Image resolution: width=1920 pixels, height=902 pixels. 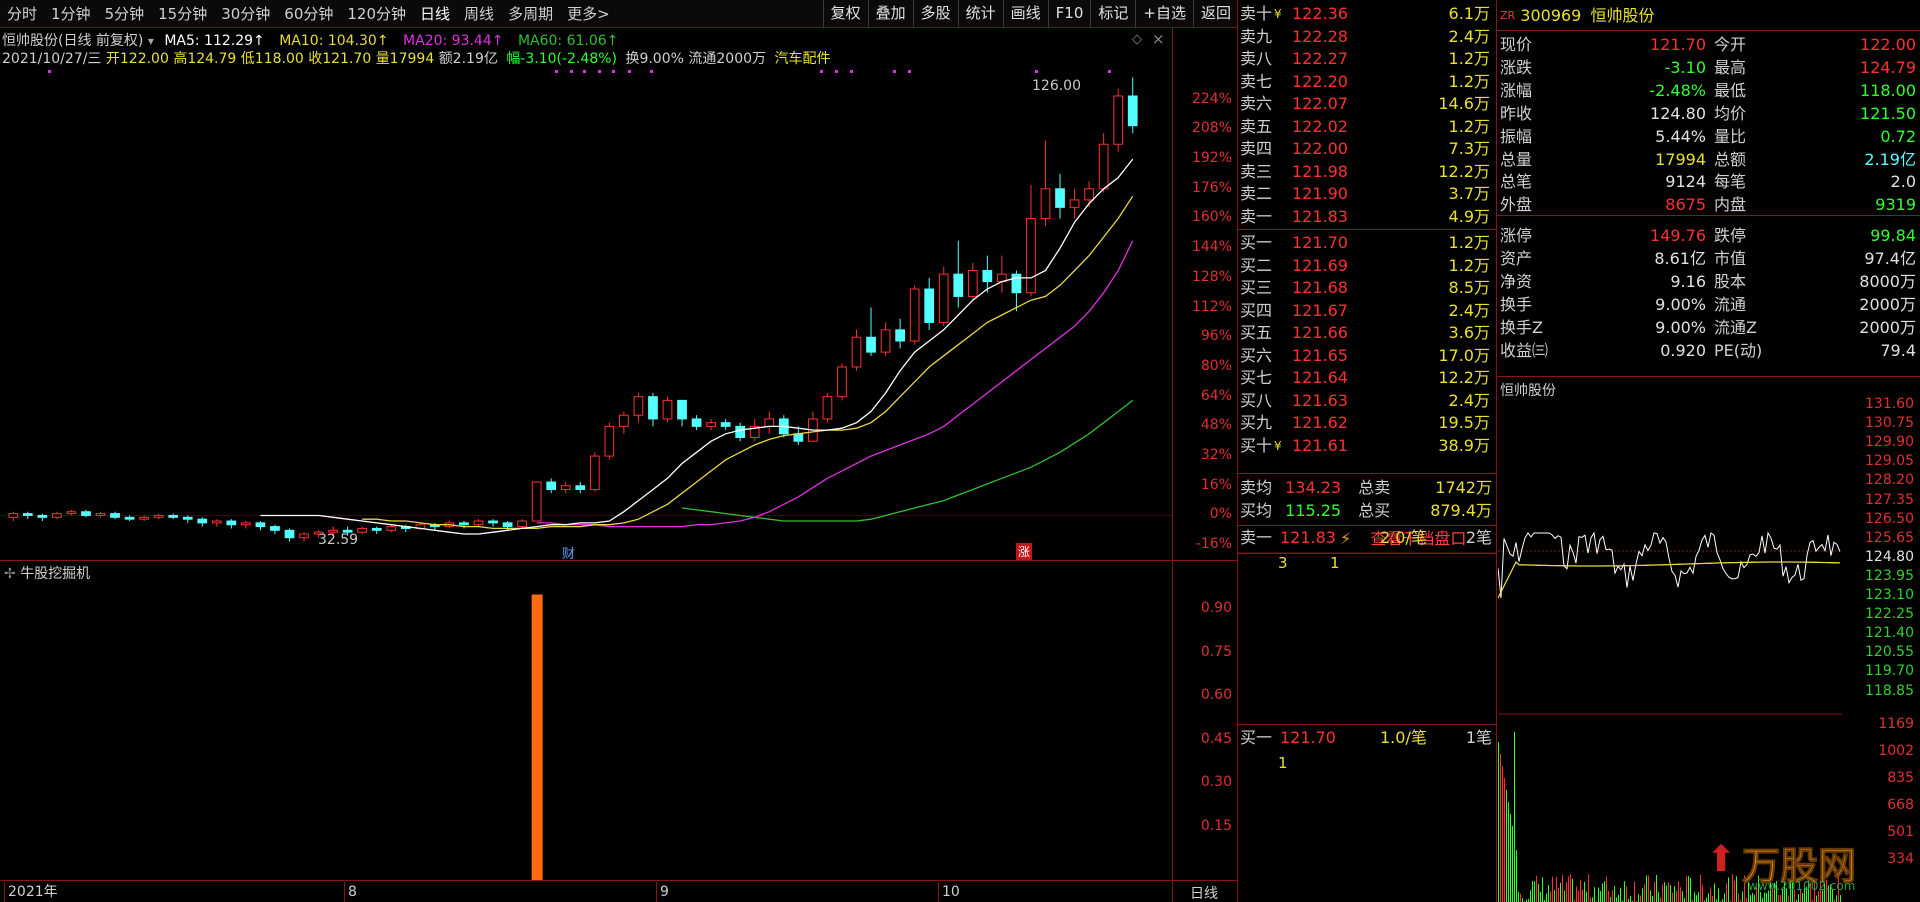 What do you see at coordinates (182, 14) in the screenshot?
I see `period-tab-3: 15分钟` at bounding box center [182, 14].